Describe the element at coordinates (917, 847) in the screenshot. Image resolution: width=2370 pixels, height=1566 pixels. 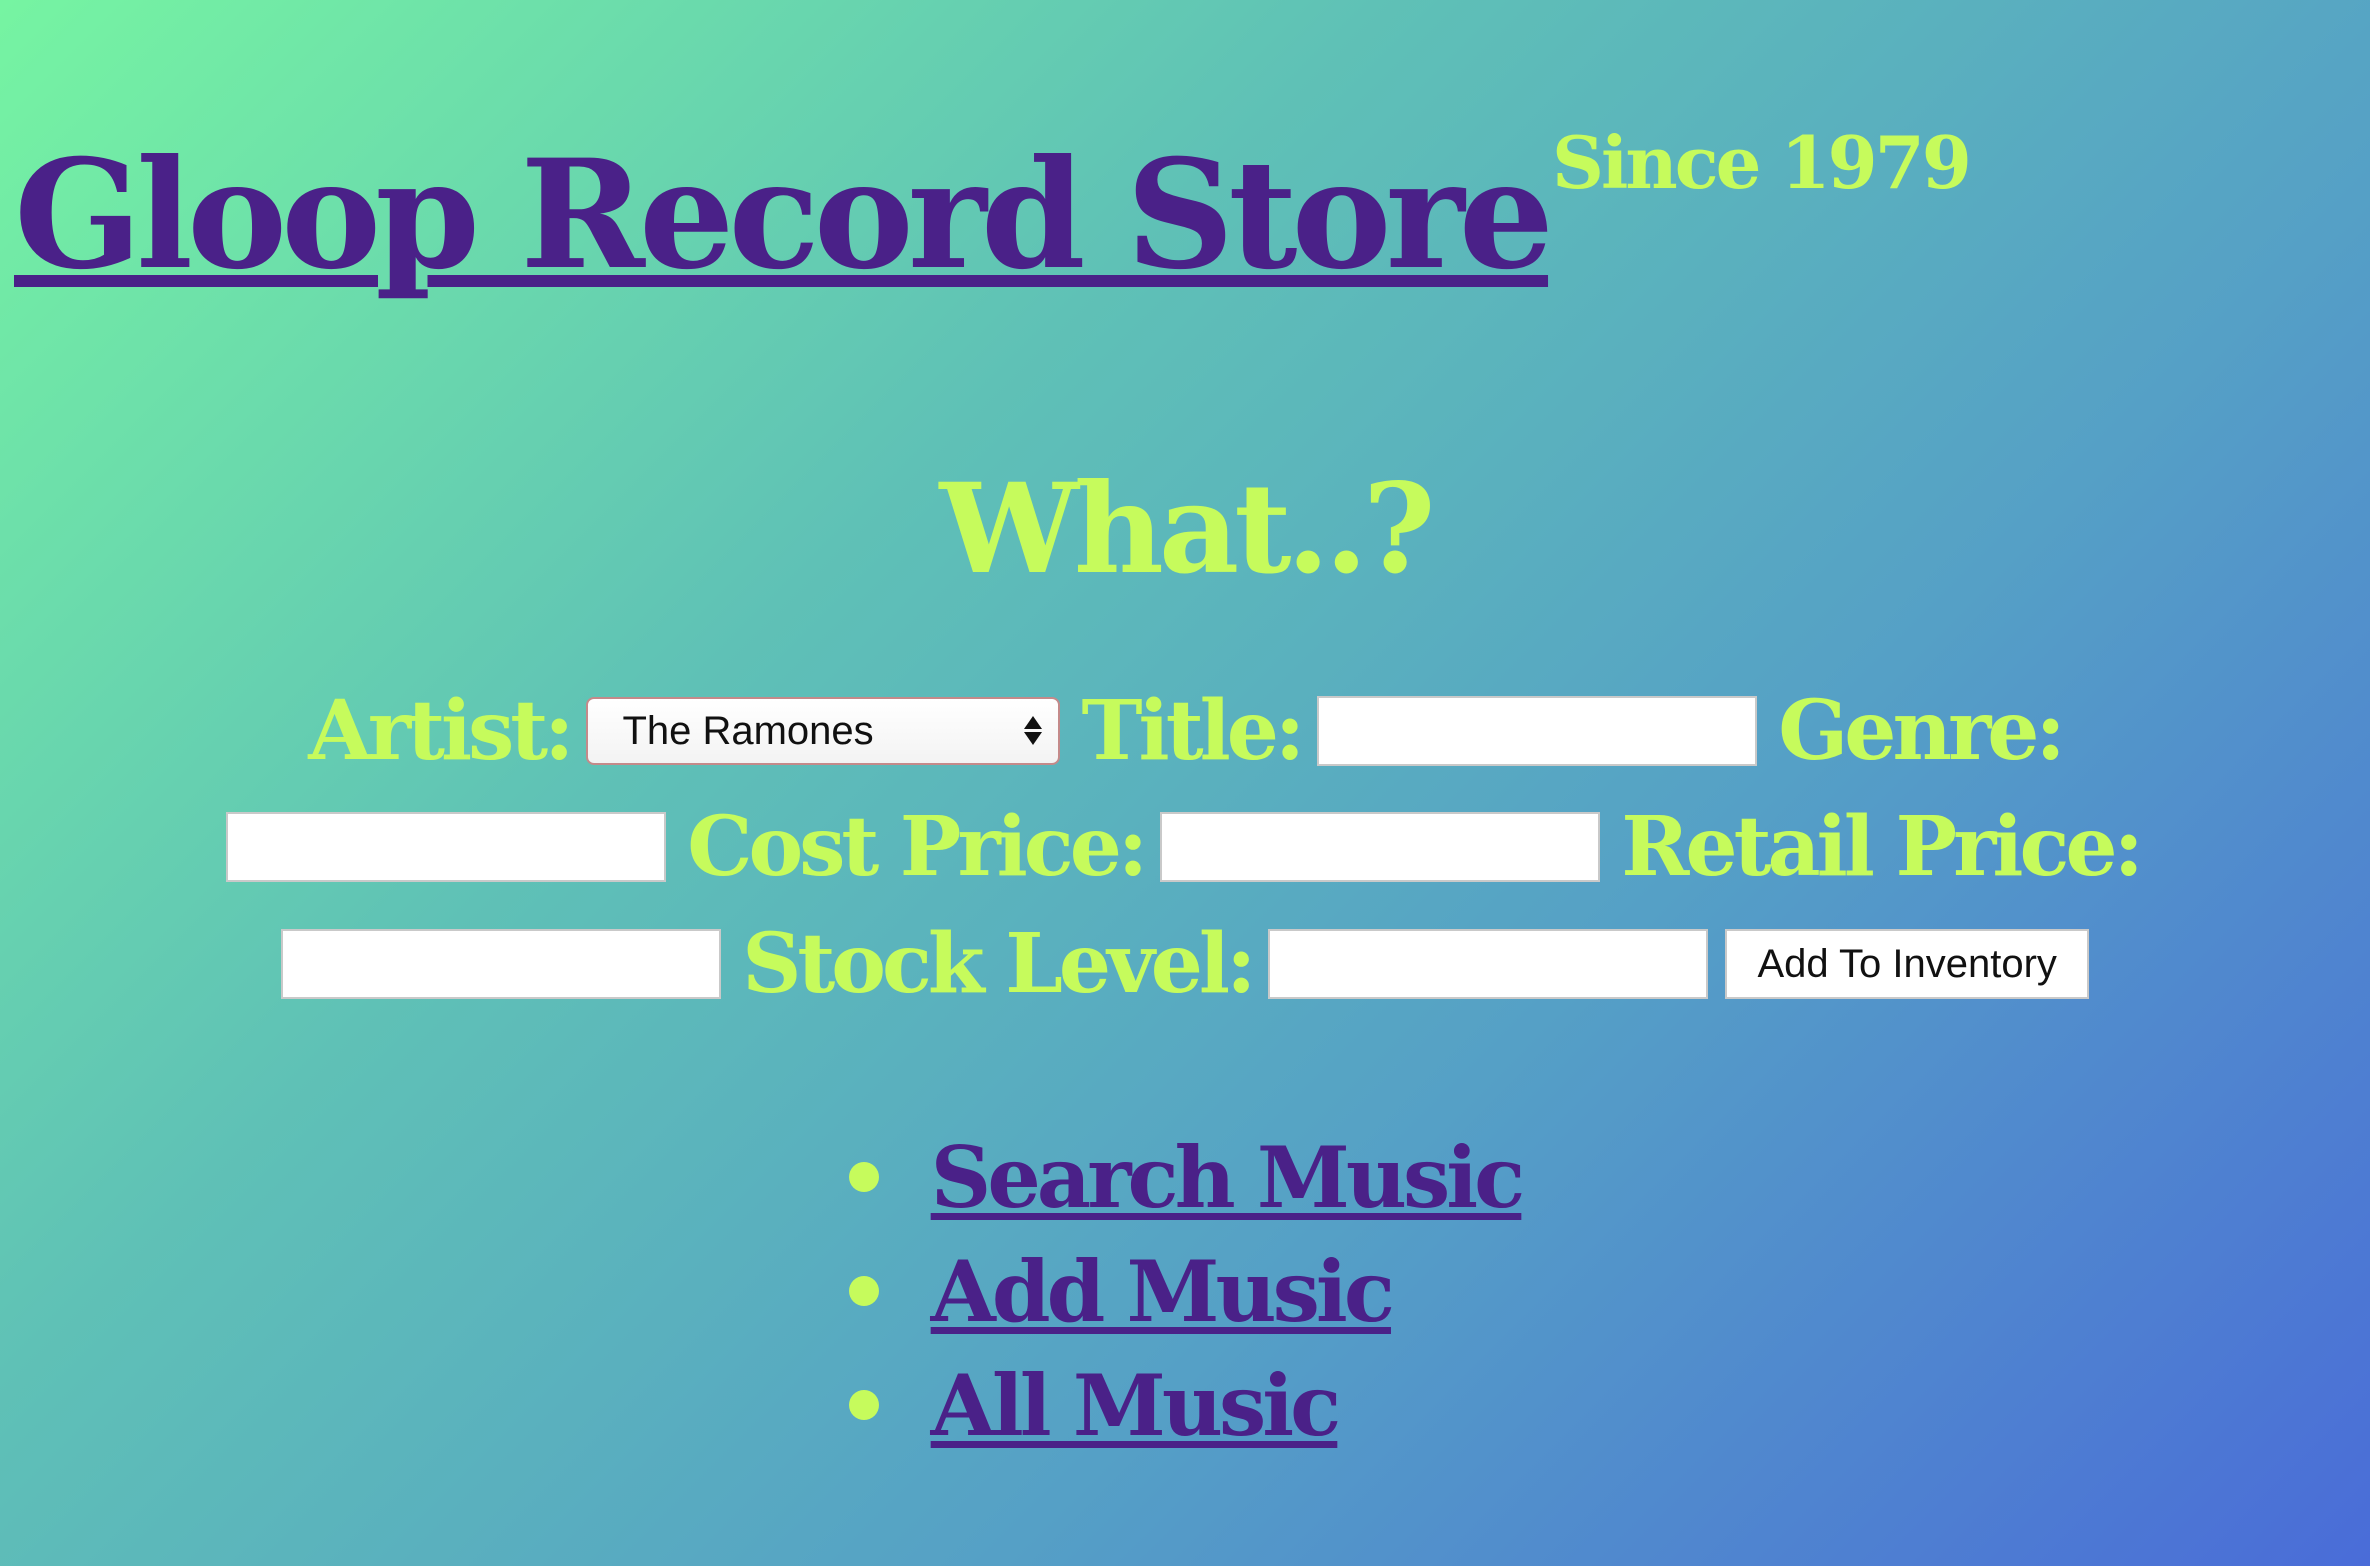
I see `cost-price-label: Cost Price:` at that location.